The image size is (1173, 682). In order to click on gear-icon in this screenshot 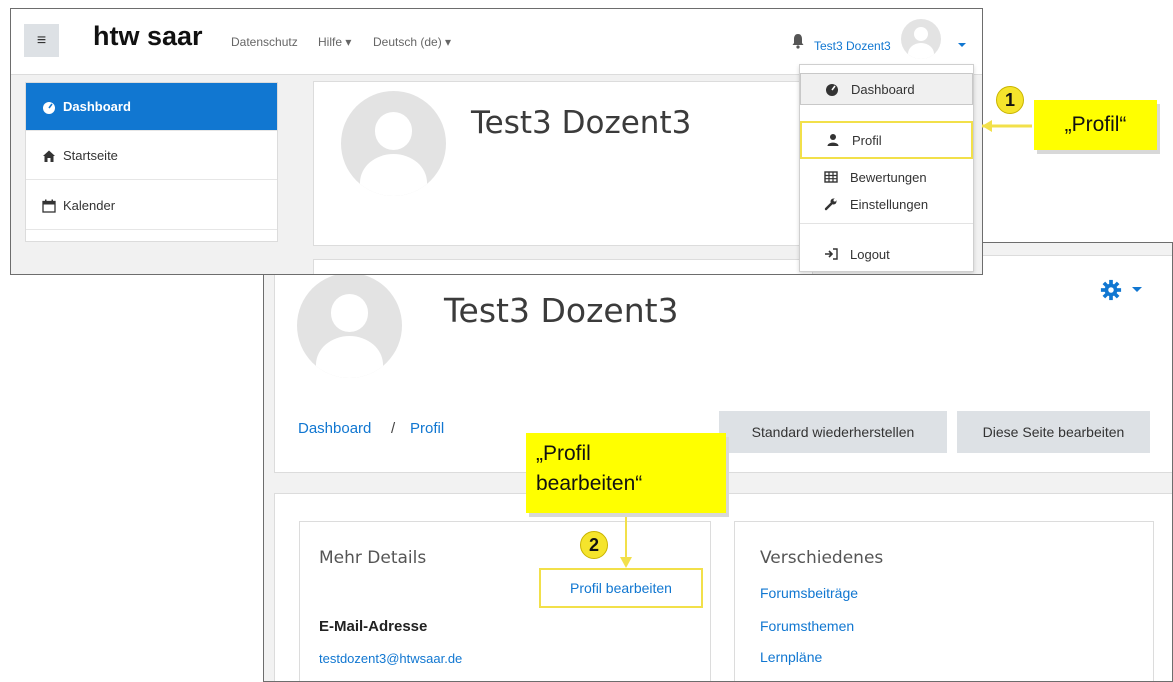, I will do `click(1111, 290)`.